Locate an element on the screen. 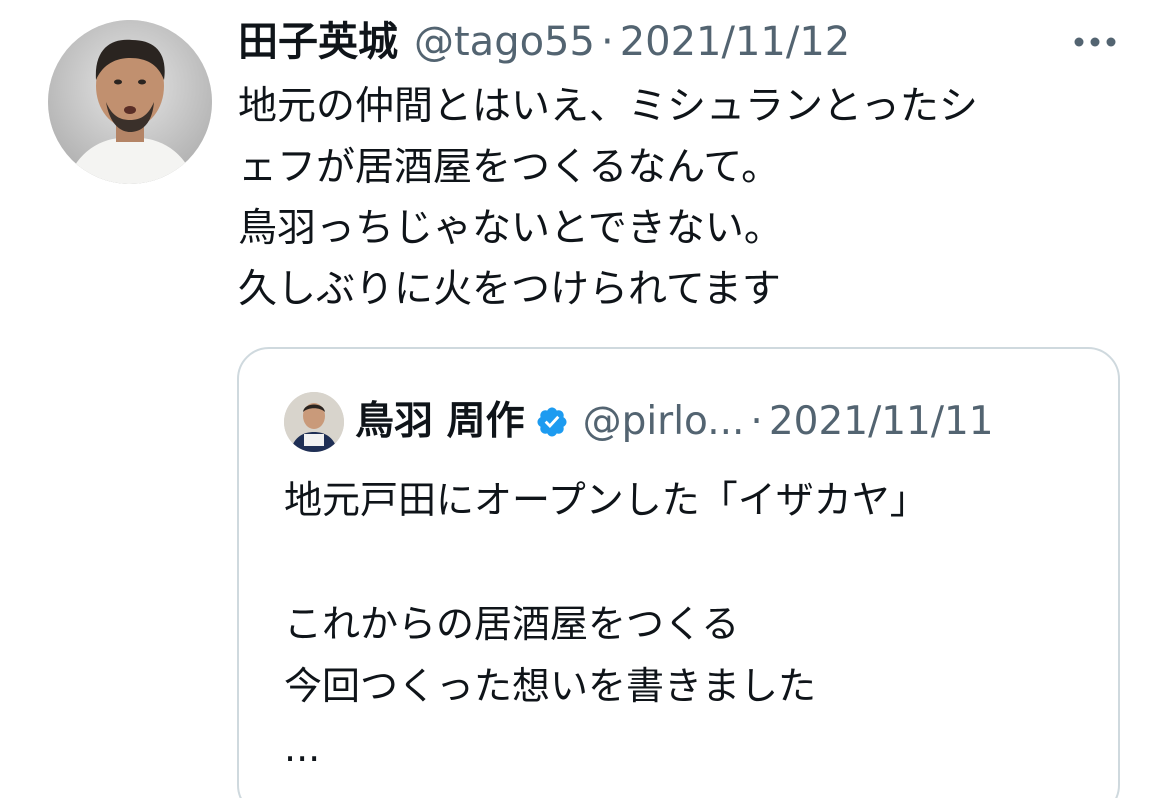  author-avatar is located at coordinates (130, 102).